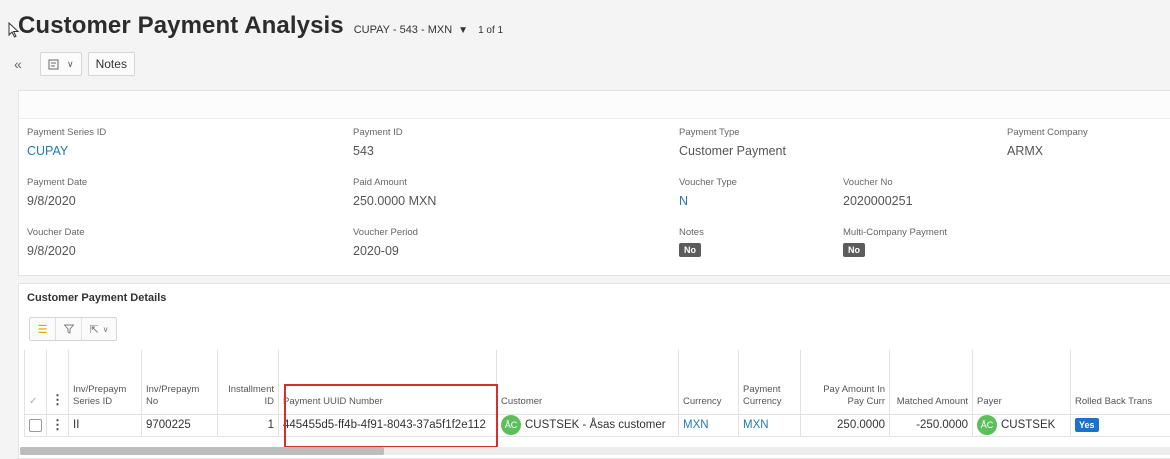  Describe the element at coordinates (105, 425) in the screenshot. I see `cell-series-id: II` at that location.